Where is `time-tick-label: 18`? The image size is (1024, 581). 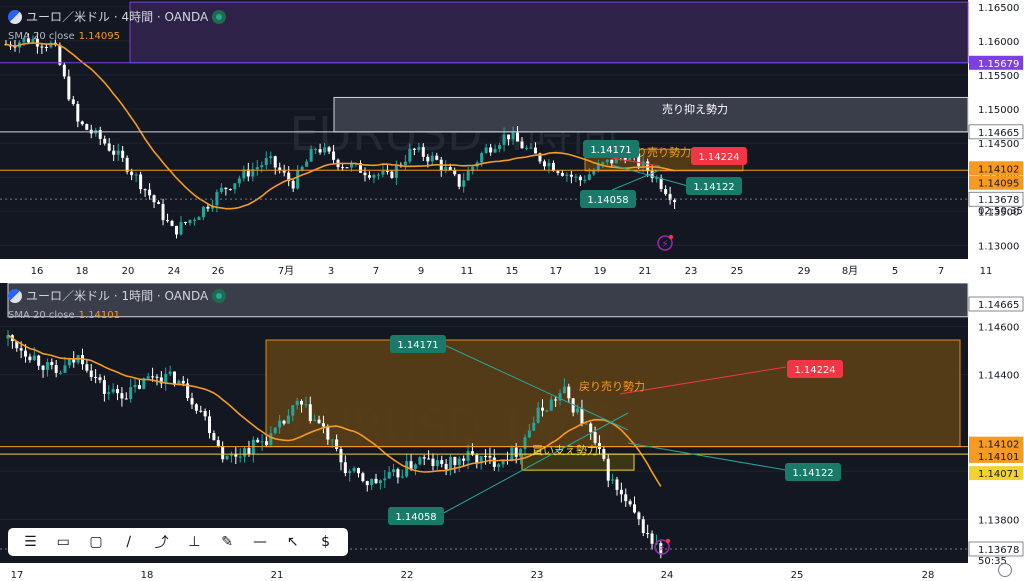
time-tick-label: 18 is located at coordinates (82, 271).